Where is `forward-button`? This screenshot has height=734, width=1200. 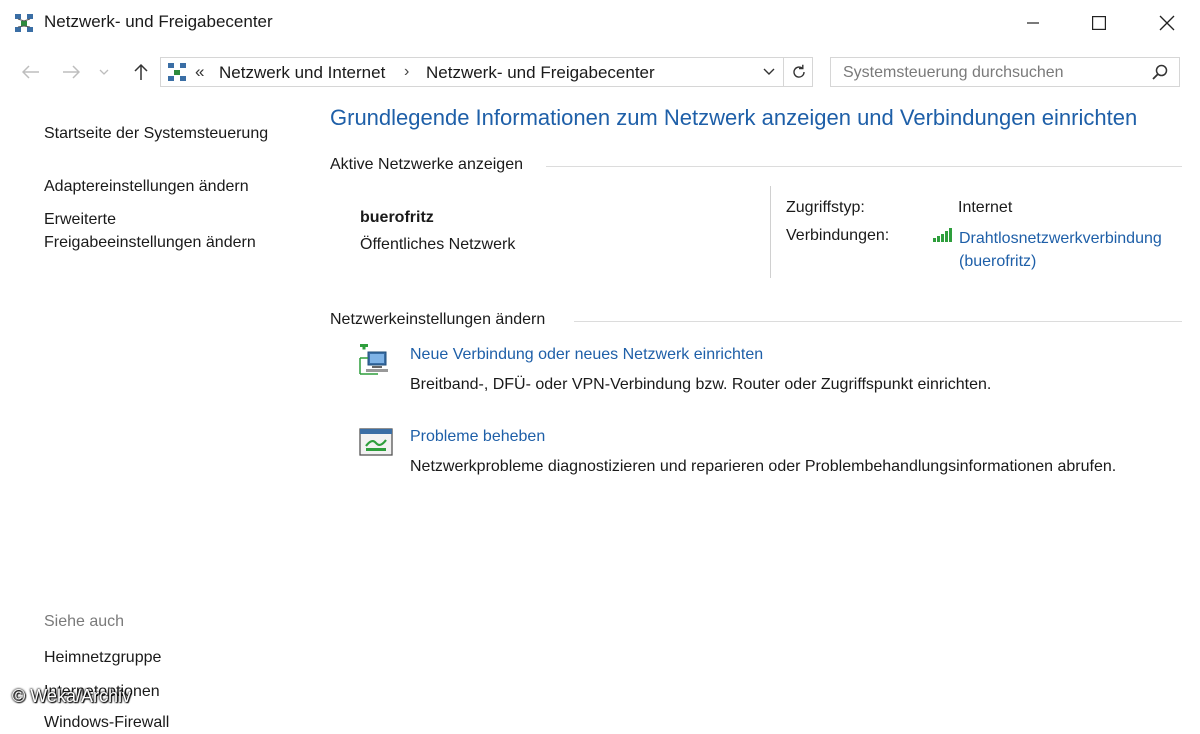
forward-button is located at coordinates (71, 72).